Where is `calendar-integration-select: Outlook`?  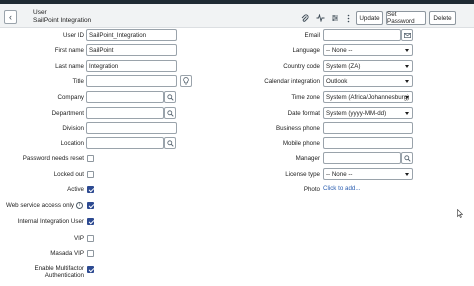 calendar-integration-select: Outlook is located at coordinates (368, 81).